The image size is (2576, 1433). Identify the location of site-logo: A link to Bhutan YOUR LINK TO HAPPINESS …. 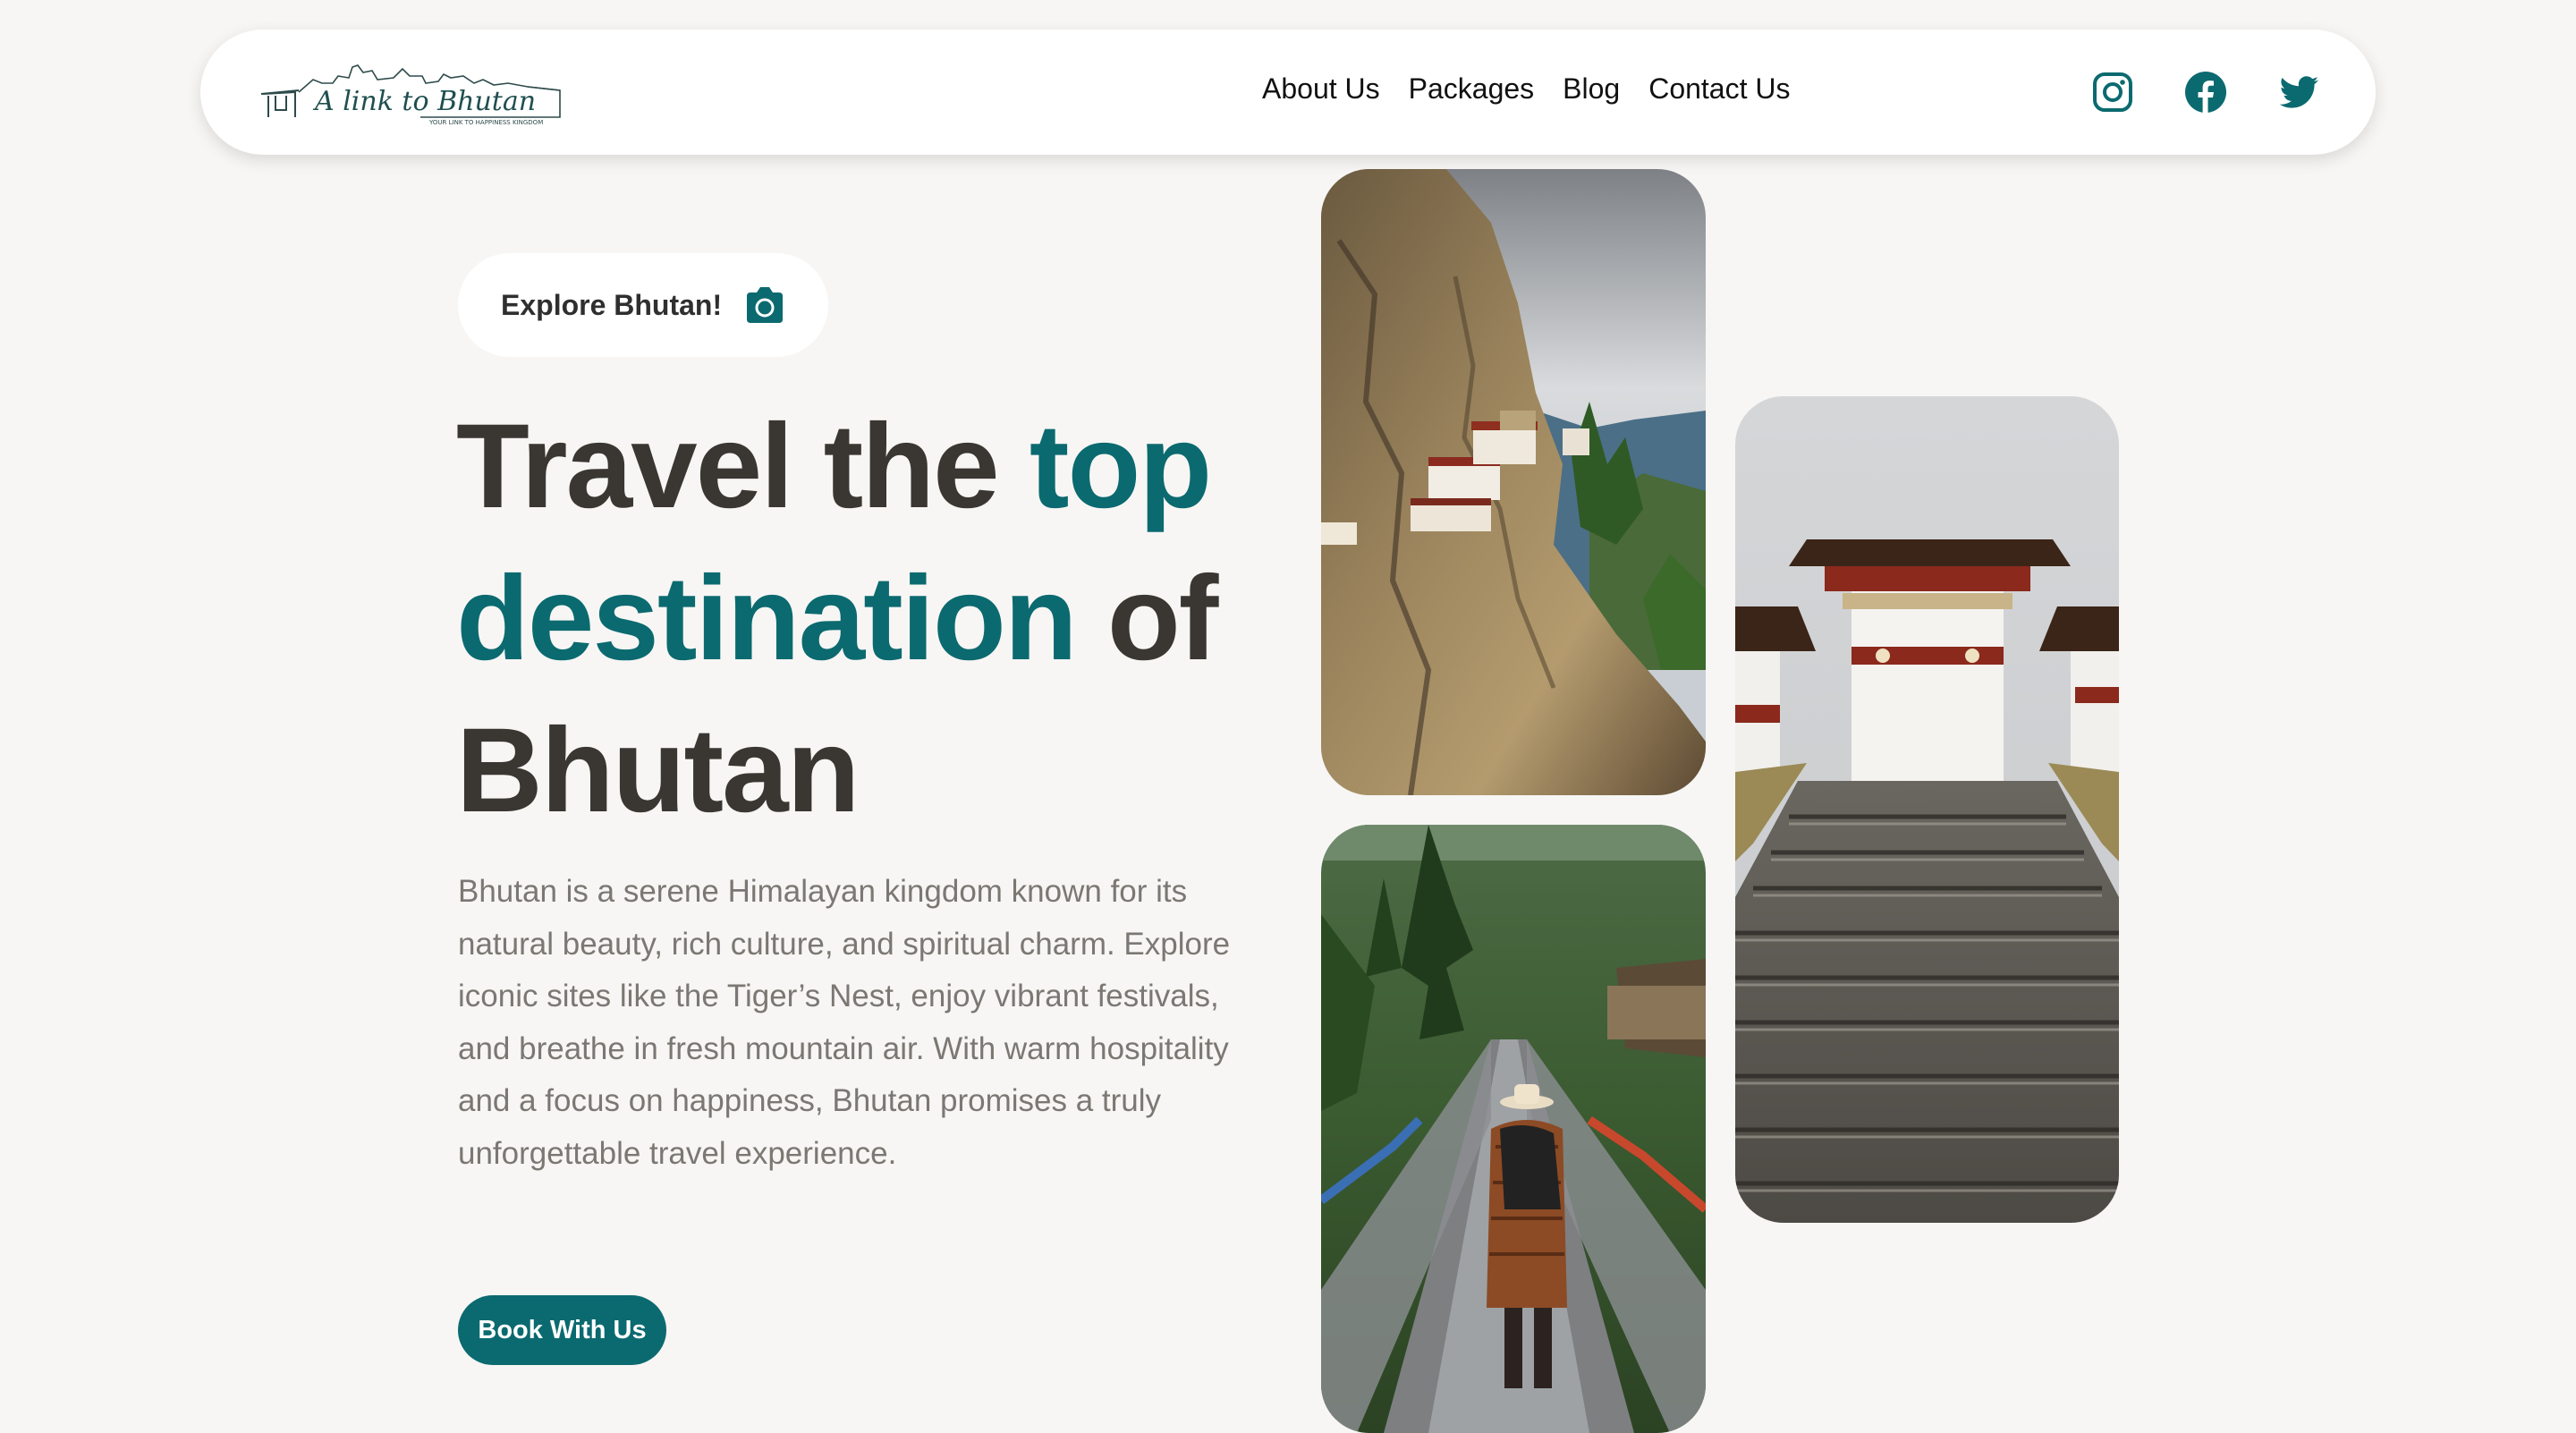
(411, 93).